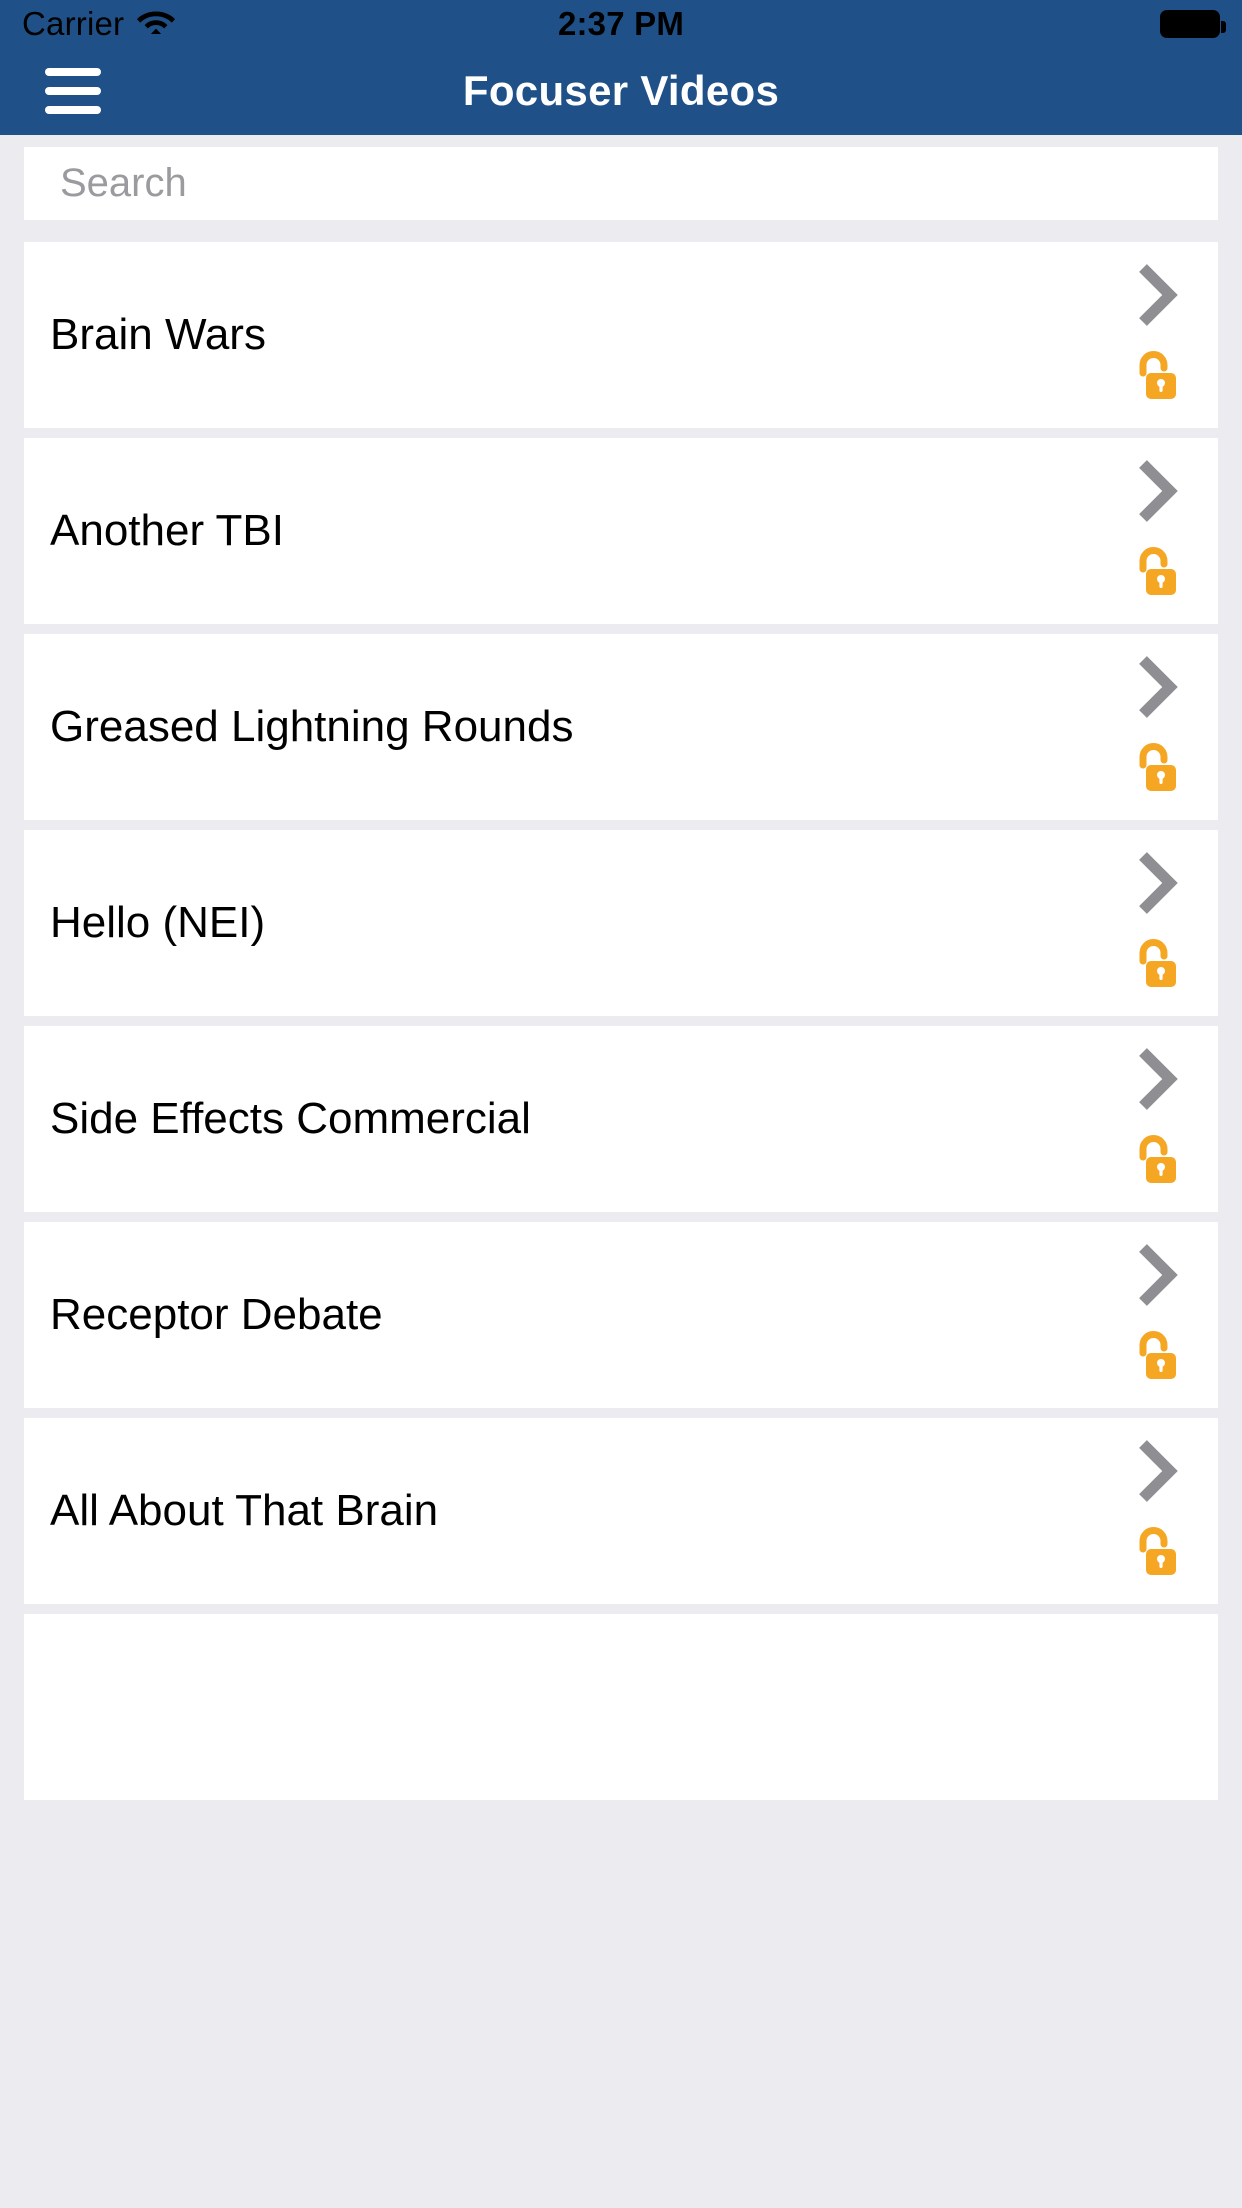  I want to click on video-title: All About That Brain, so click(244, 1510).